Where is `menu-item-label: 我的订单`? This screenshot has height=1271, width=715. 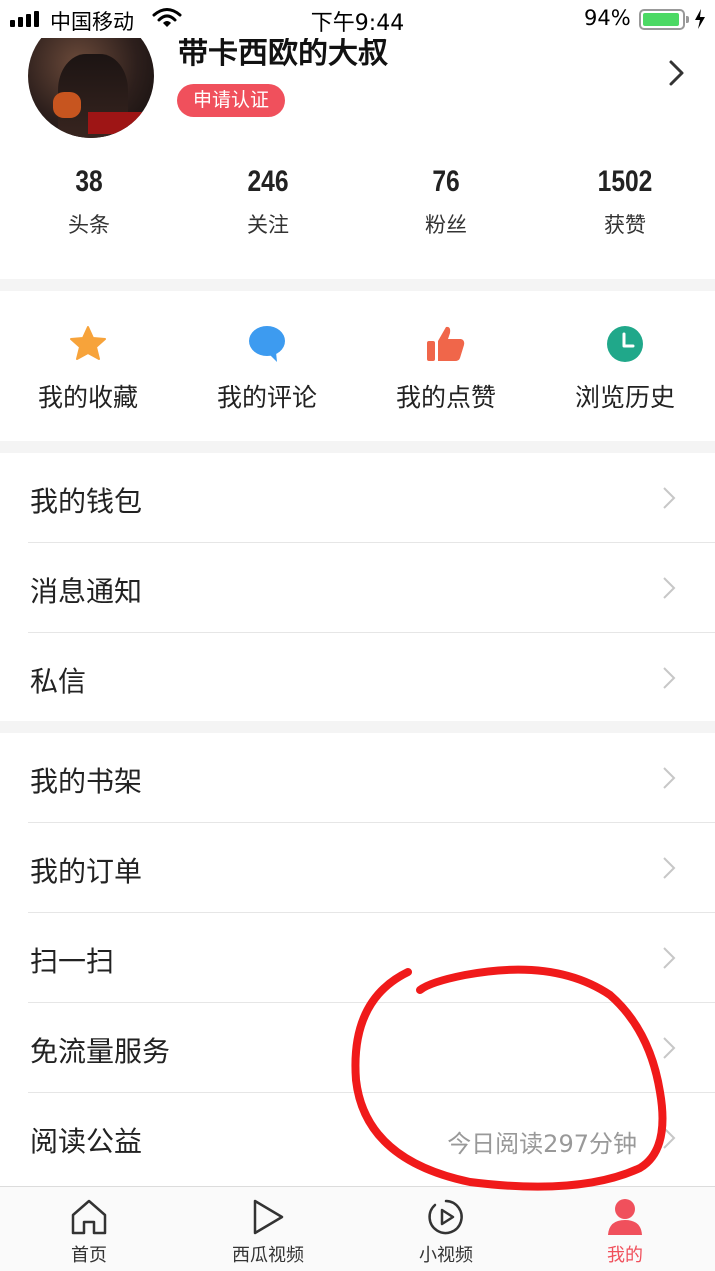
menu-item-label: 我的订单 is located at coordinates (86, 871).